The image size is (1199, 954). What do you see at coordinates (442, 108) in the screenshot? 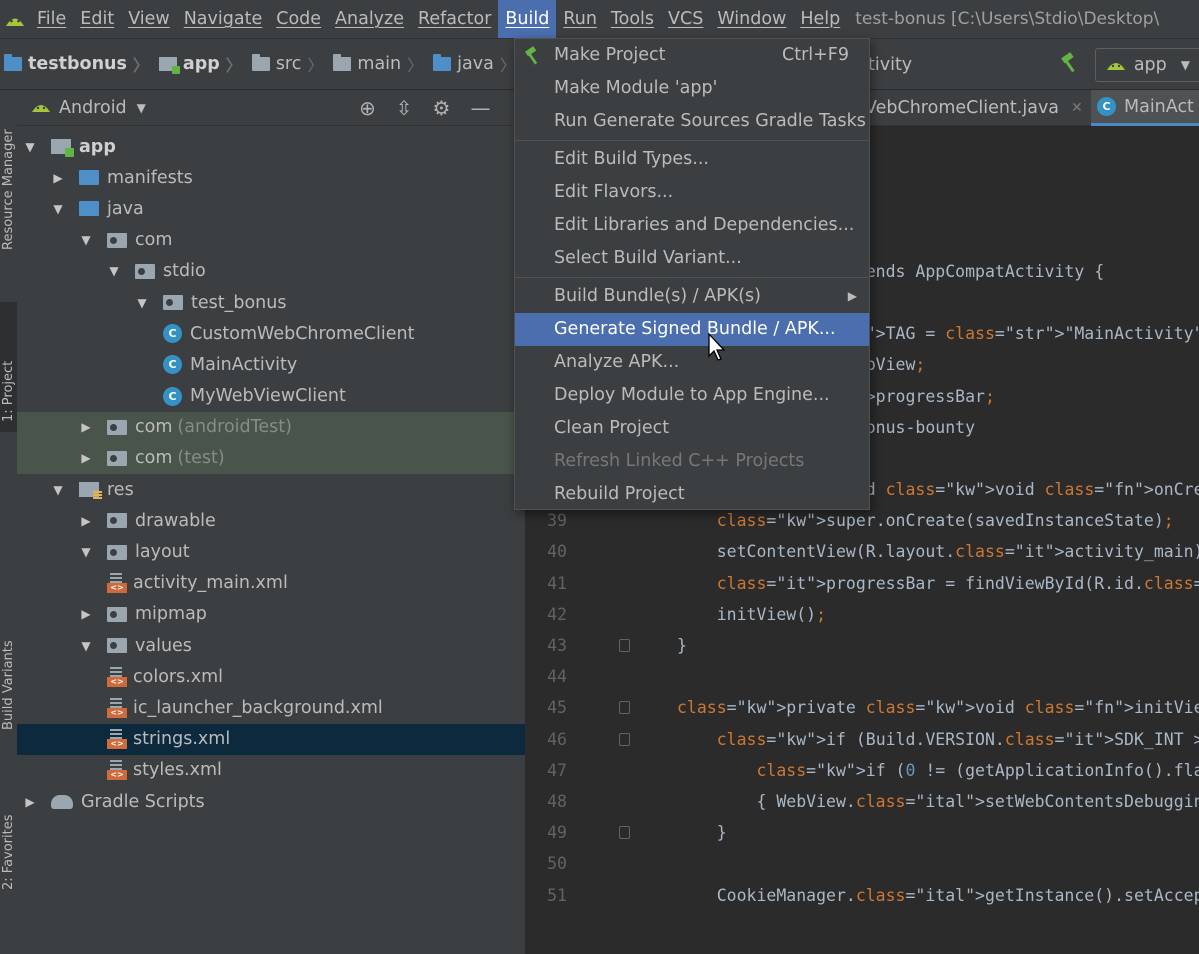
I see `gear-icon: ⚙` at bounding box center [442, 108].